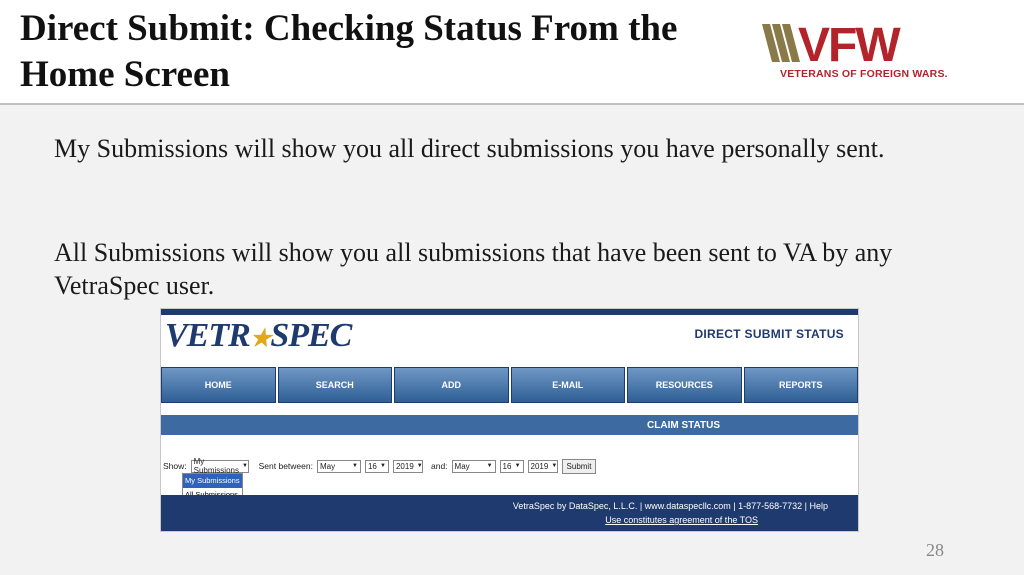  What do you see at coordinates (473, 466) in the screenshot?
I see `to-month-select: May ▼` at bounding box center [473, 466].